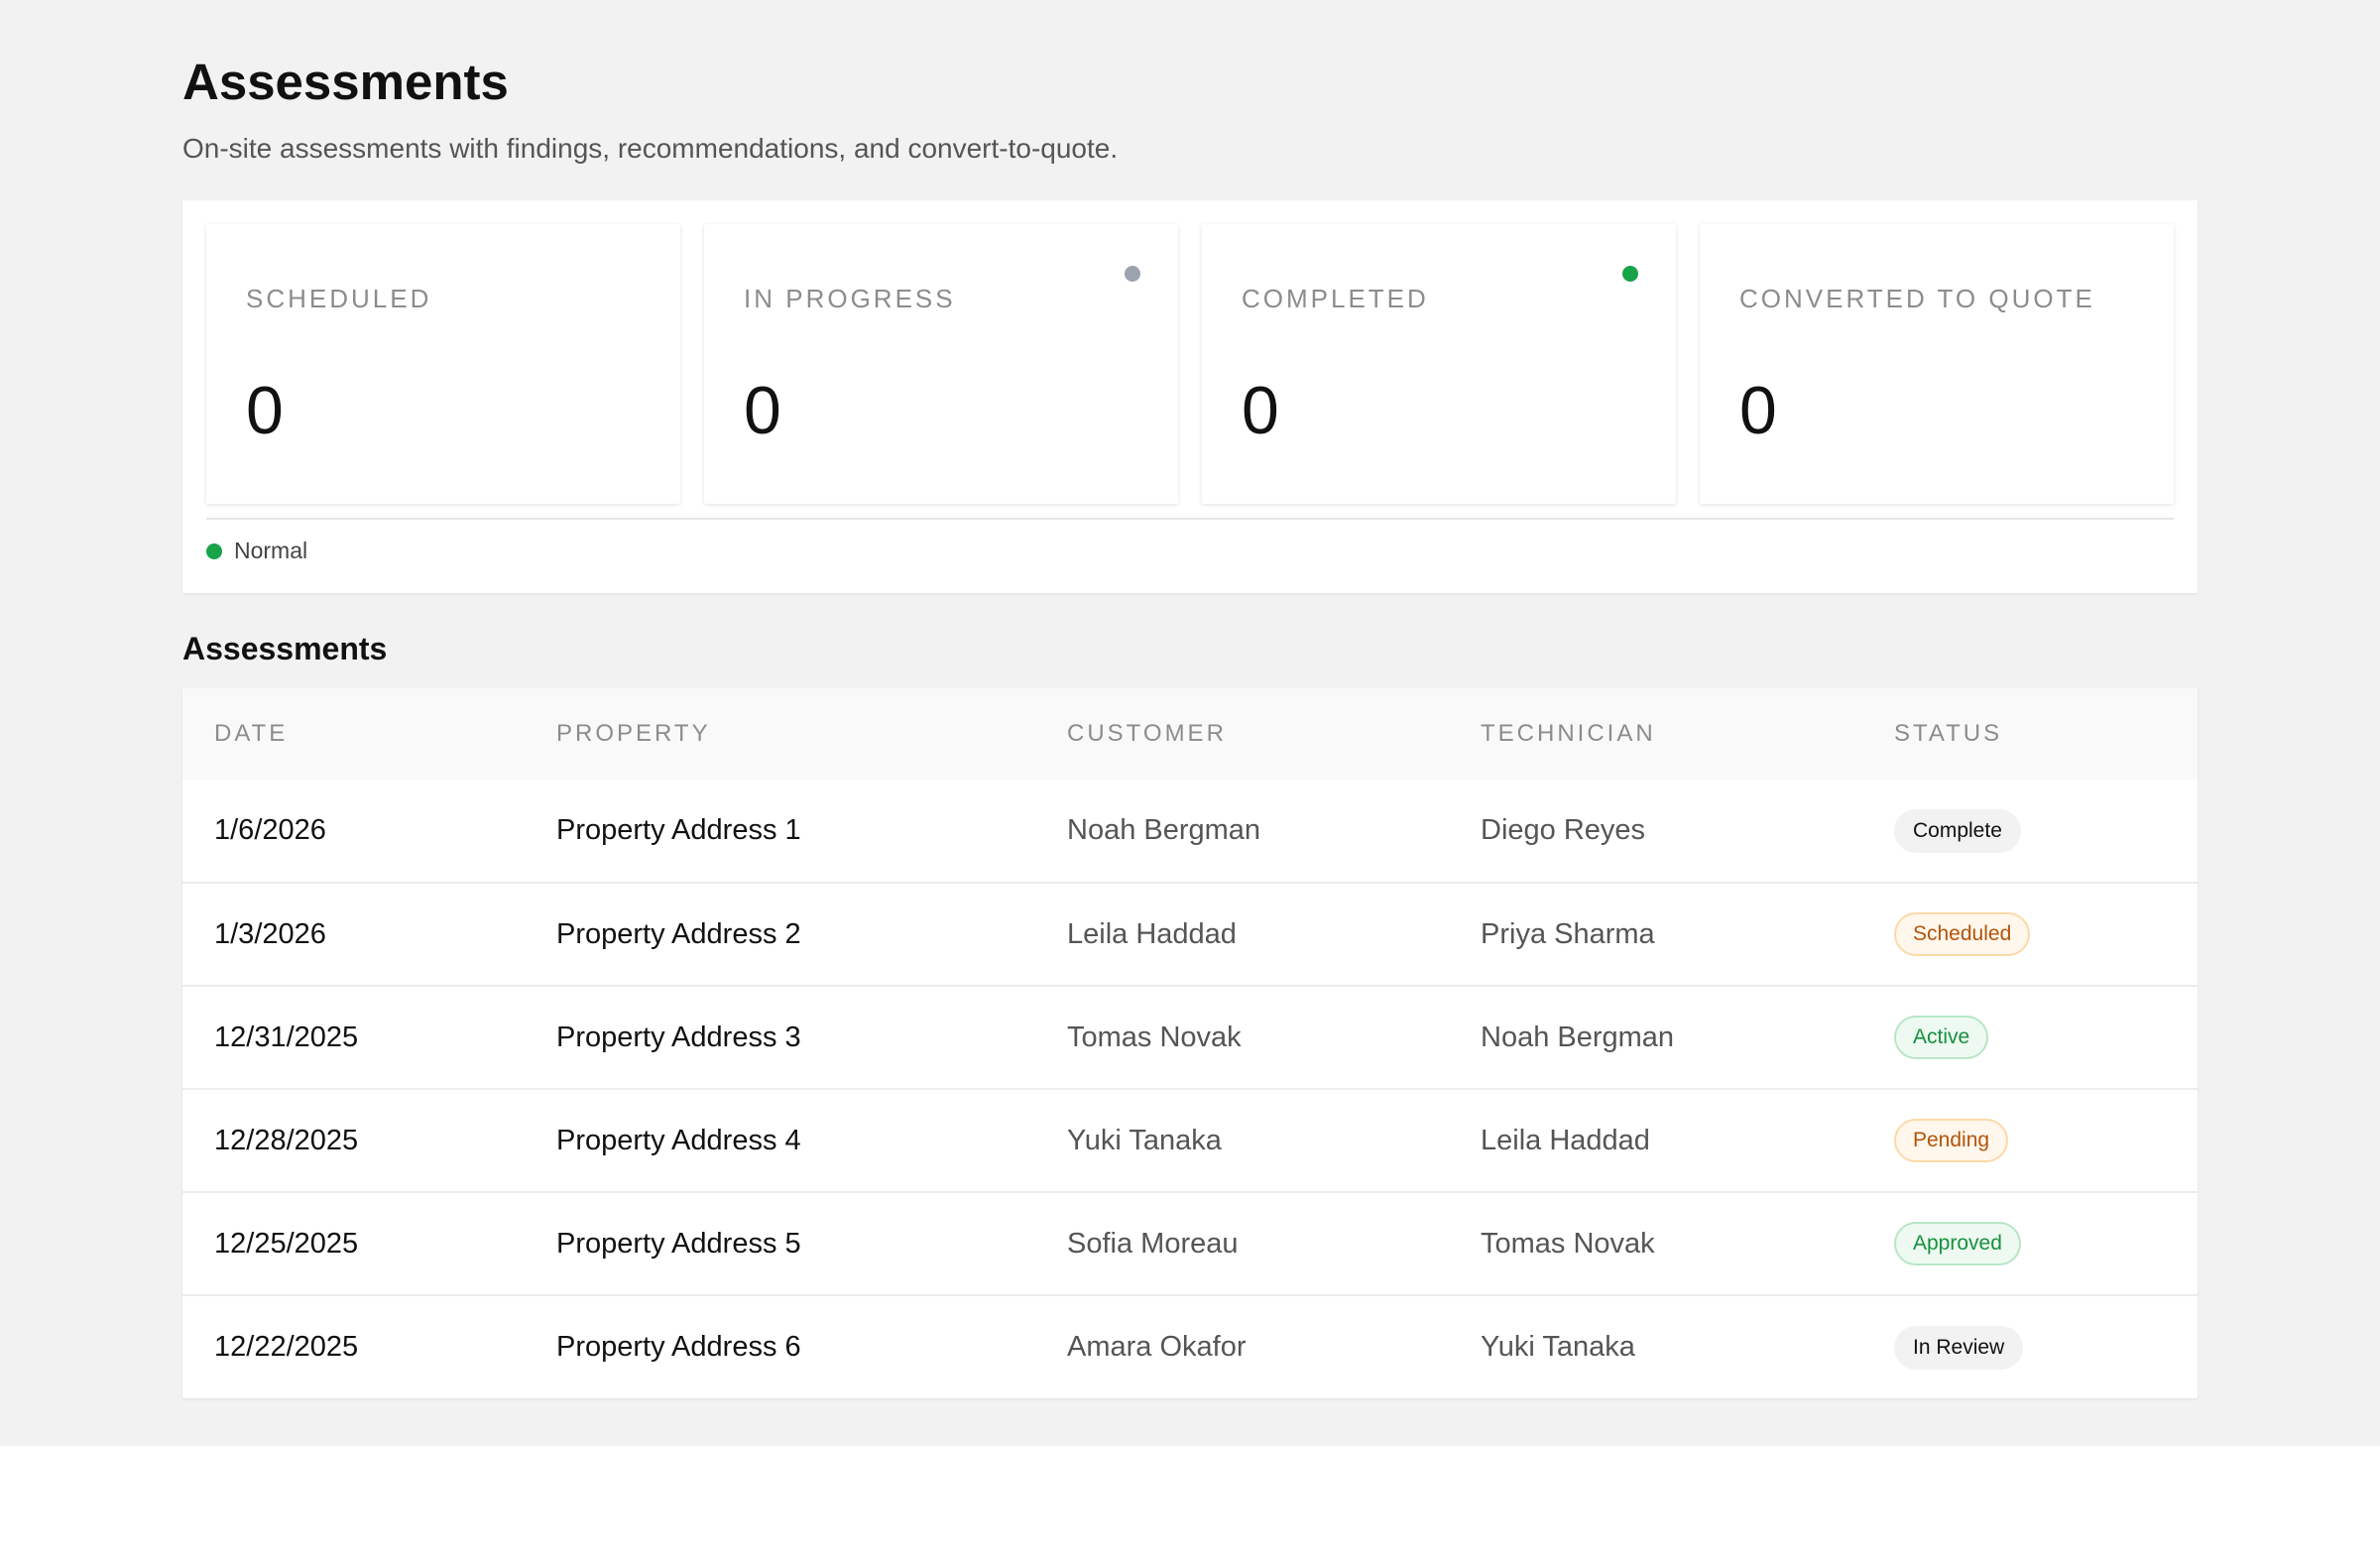 The height and width of the screenshot is (1563, 2380). Describe the element at coordinates (678, 1037) in the screenshot. I see `cell-property: Property Address 3` at that location.